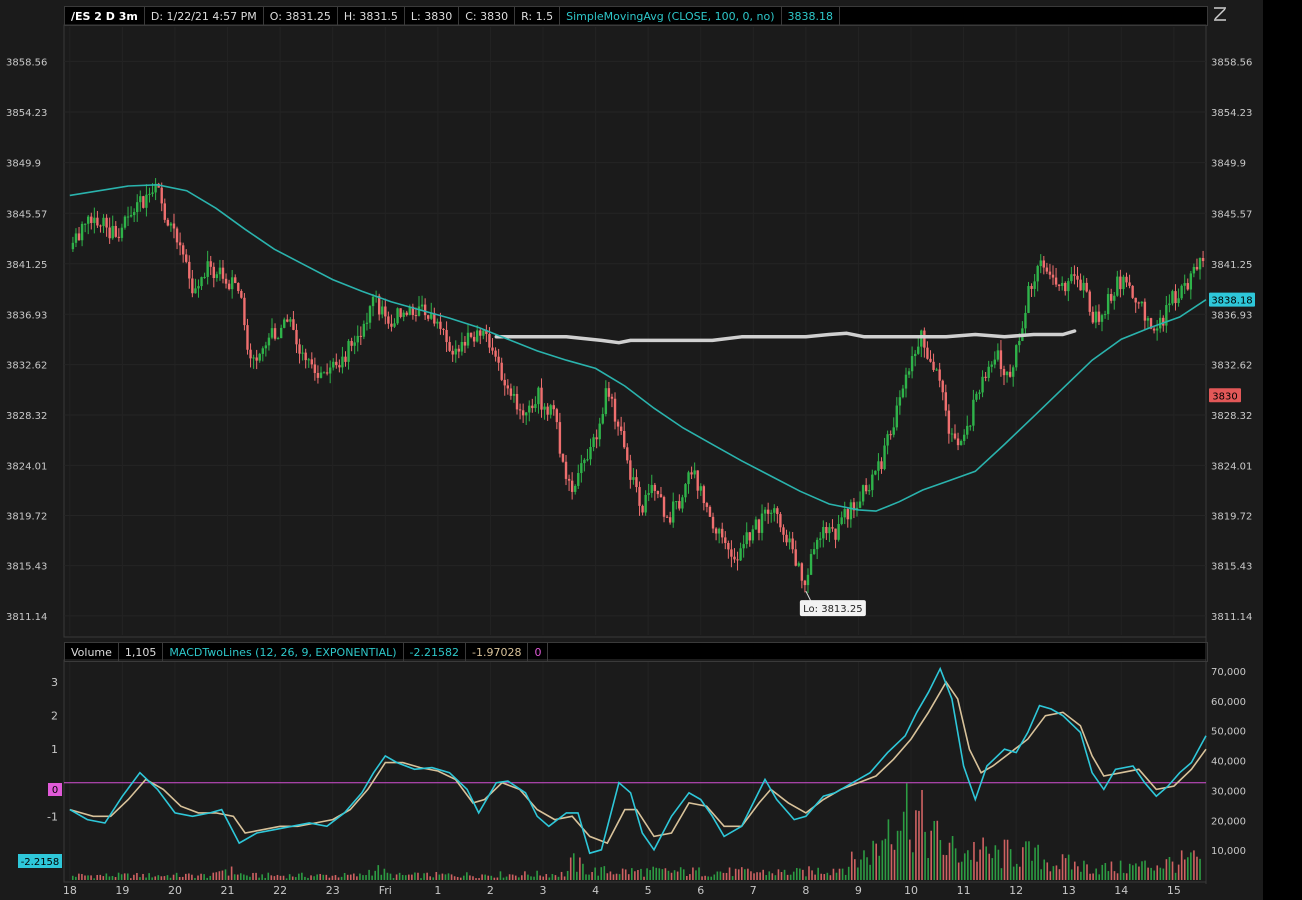 The image size is (1302, 900). I want to click on current-macd-tag-text: -2.2158, so click(40, 862).